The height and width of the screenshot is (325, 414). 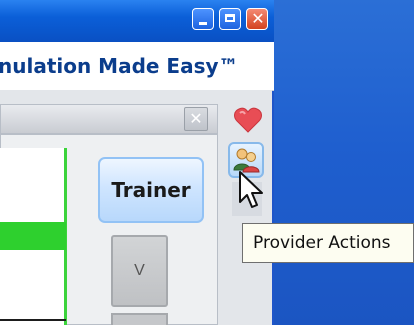 What do you see at coordinates (203, 23) in the screenshot?
I see `minimize-icon` at bounding box center [203, 23].